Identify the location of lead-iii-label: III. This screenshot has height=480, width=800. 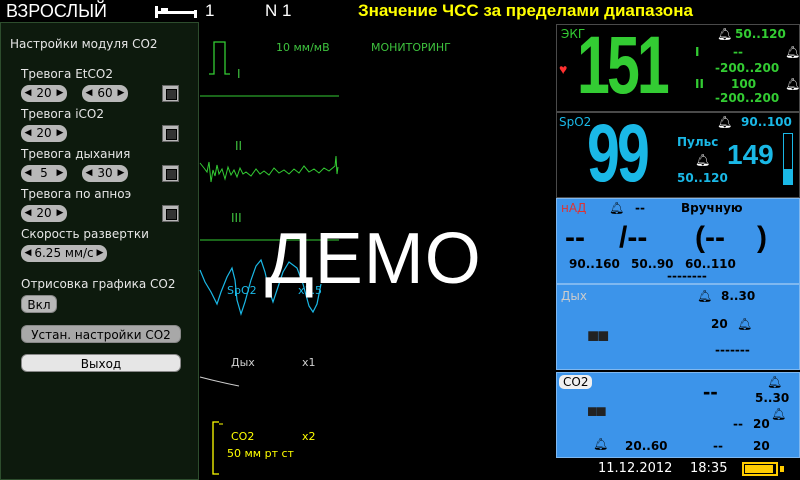
(236, 218).